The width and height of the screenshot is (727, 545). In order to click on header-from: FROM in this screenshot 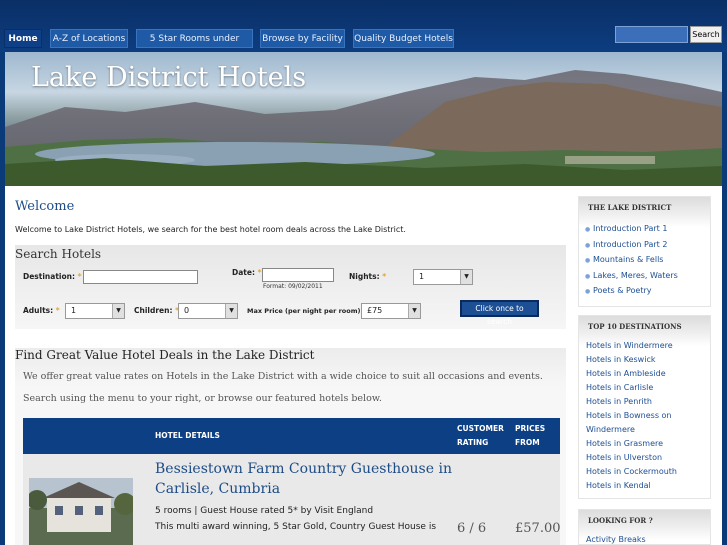, I will do `click(527, 442)`.